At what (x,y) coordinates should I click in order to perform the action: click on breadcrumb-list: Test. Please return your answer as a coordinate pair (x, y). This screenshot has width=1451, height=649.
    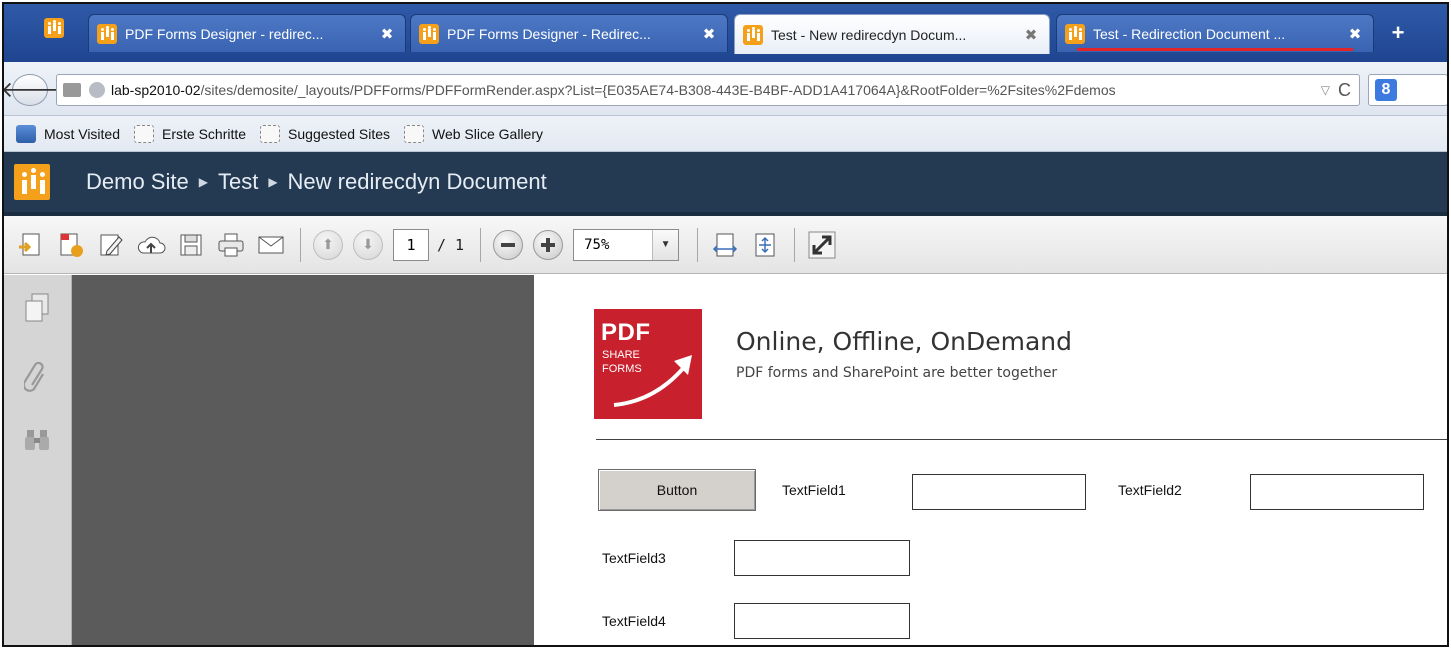
    Looking at the image, I should click on (238, 182).